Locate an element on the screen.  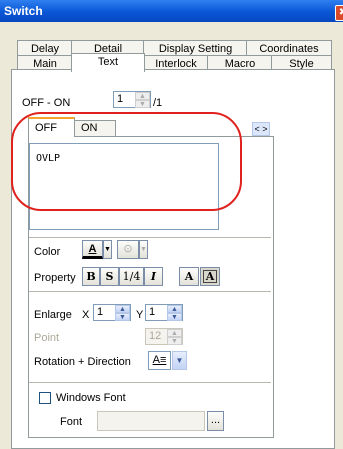
rotation-select: A≡ is located at coordinates (159, 360).